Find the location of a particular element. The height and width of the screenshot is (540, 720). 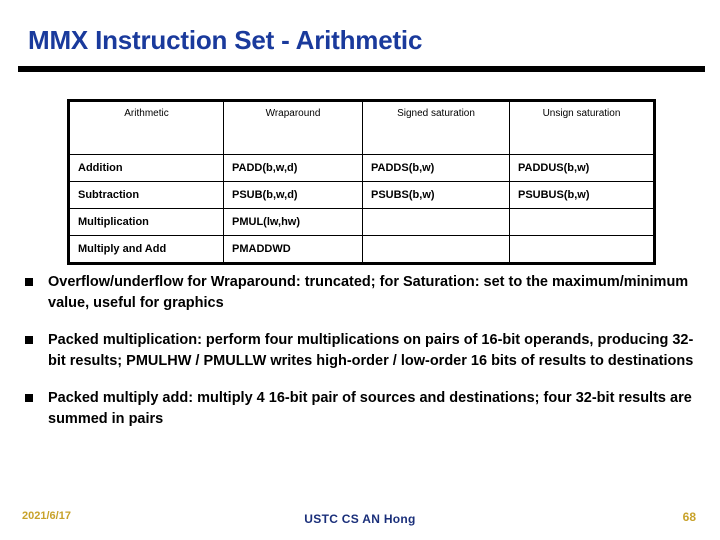

table-header-unsign-saturation: Unsign saturation is located at coordinates (582, 127).